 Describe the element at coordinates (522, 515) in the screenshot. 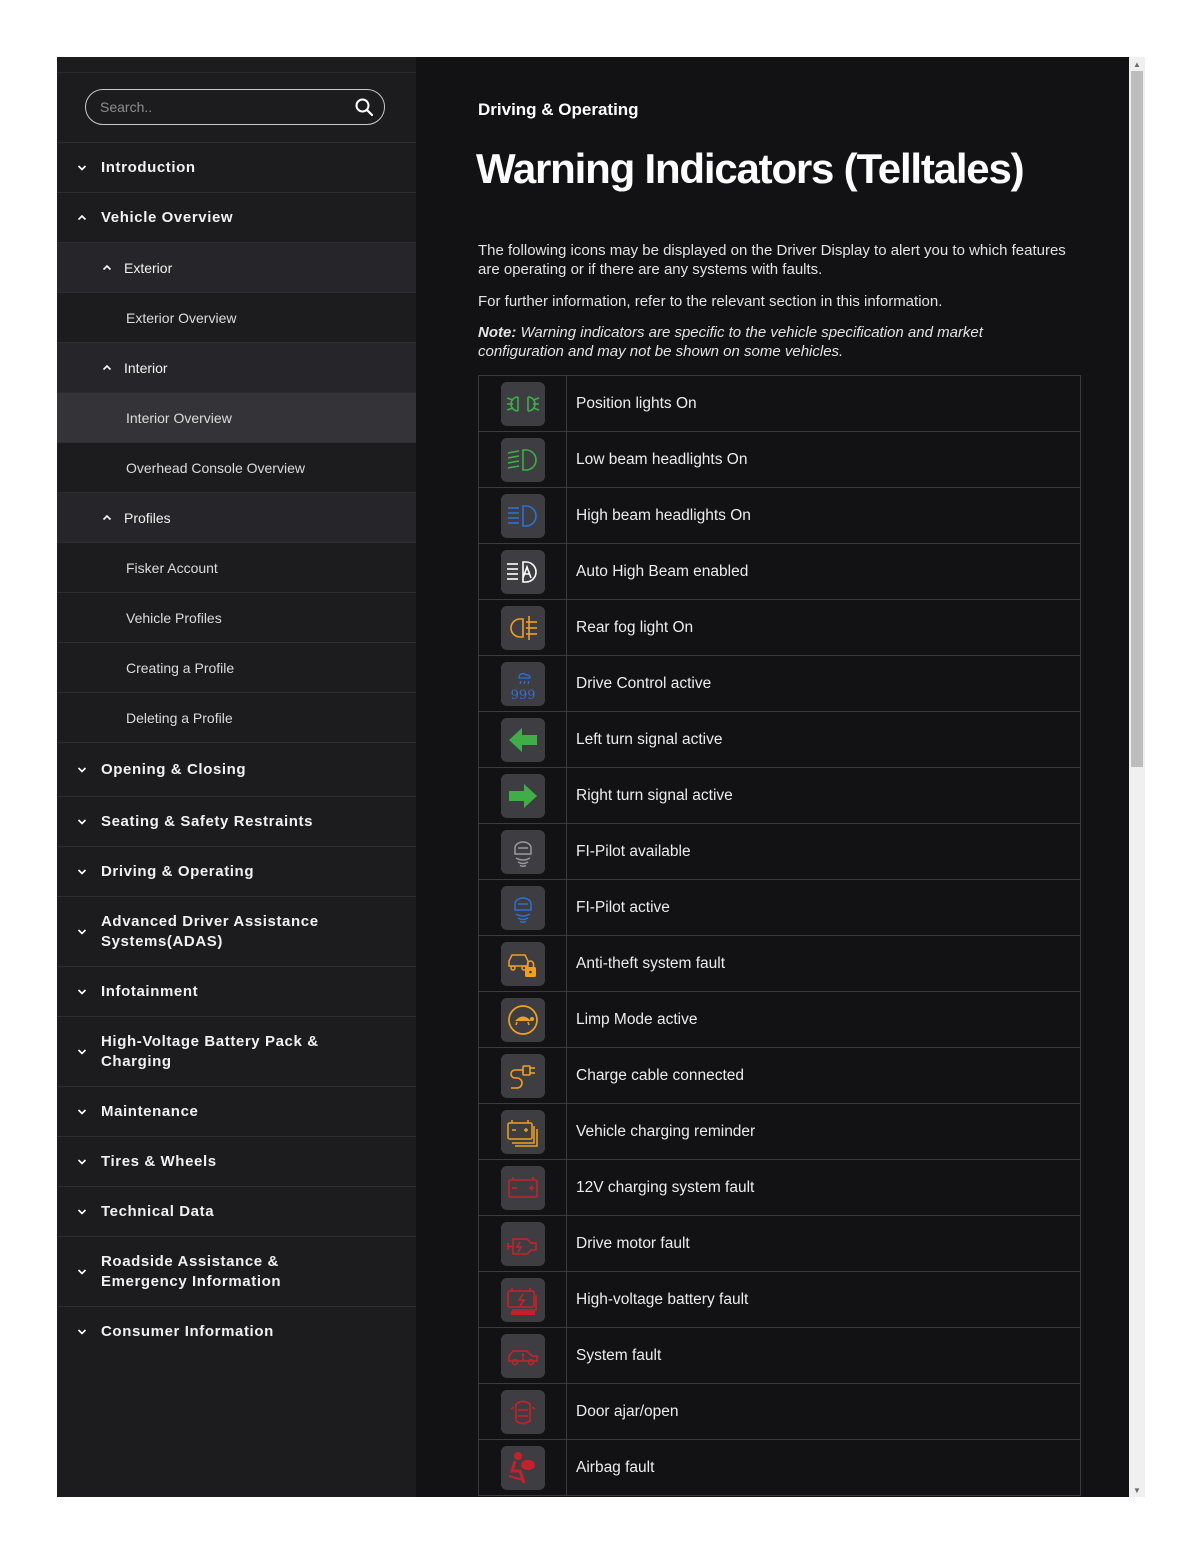

I see `high-beam-icon` at that location.